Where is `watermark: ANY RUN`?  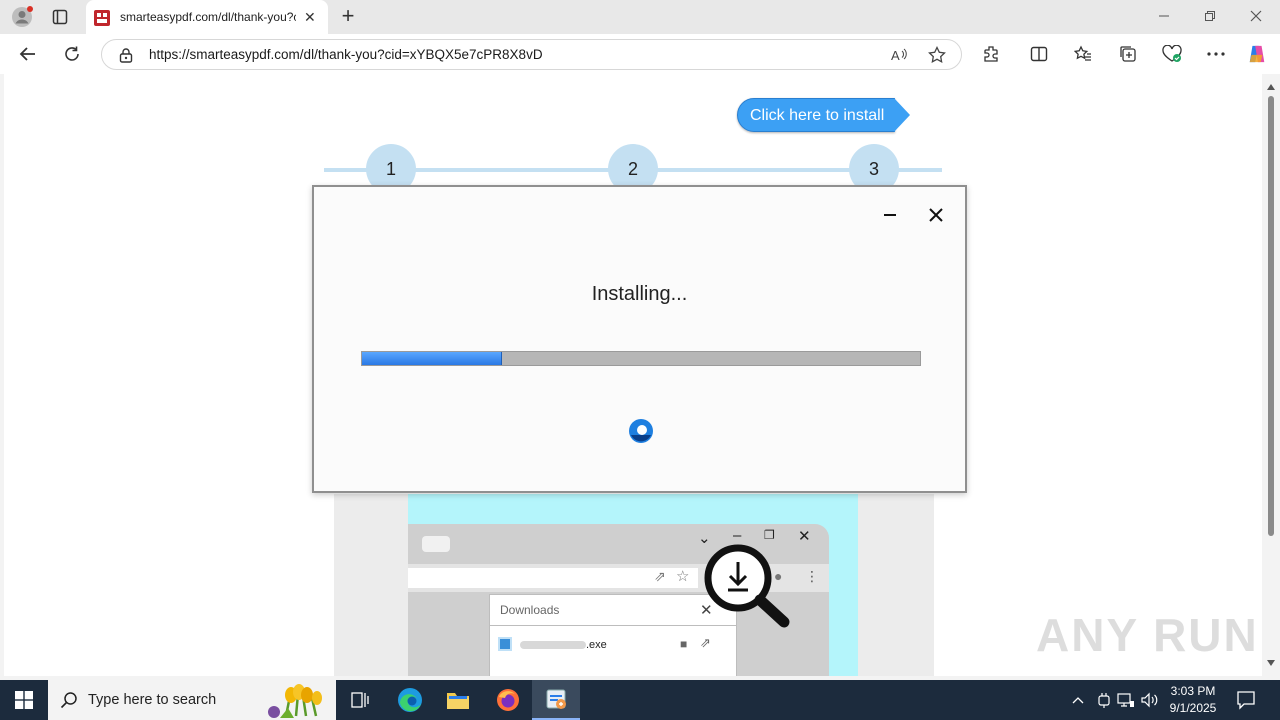
watermark: ANY RUN is located at coordinates (1147, 635).